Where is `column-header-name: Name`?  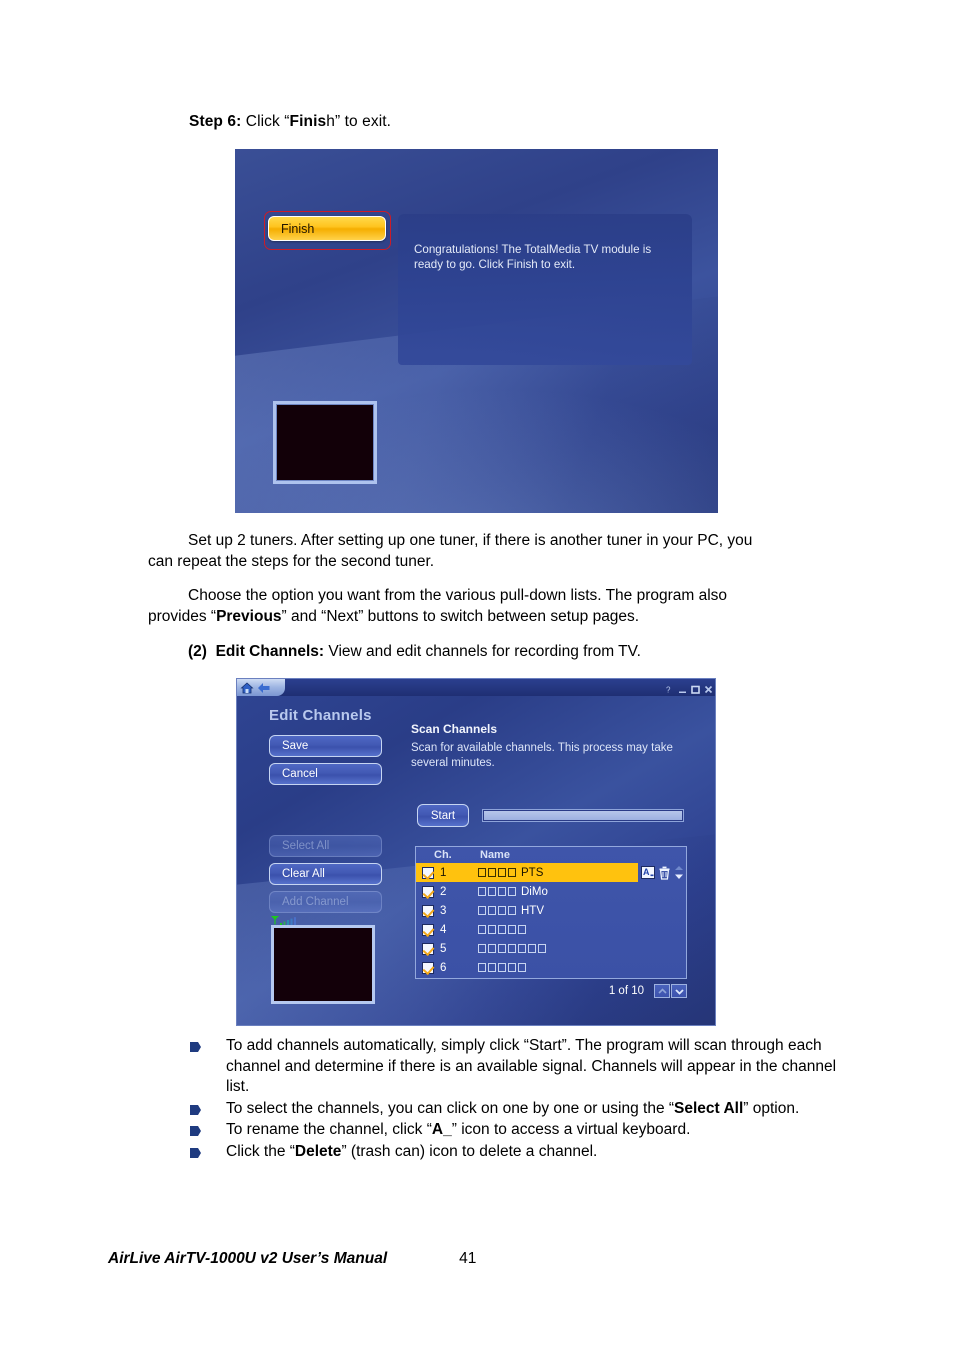 column-header-name: Name is located at coordinates (495, 855).